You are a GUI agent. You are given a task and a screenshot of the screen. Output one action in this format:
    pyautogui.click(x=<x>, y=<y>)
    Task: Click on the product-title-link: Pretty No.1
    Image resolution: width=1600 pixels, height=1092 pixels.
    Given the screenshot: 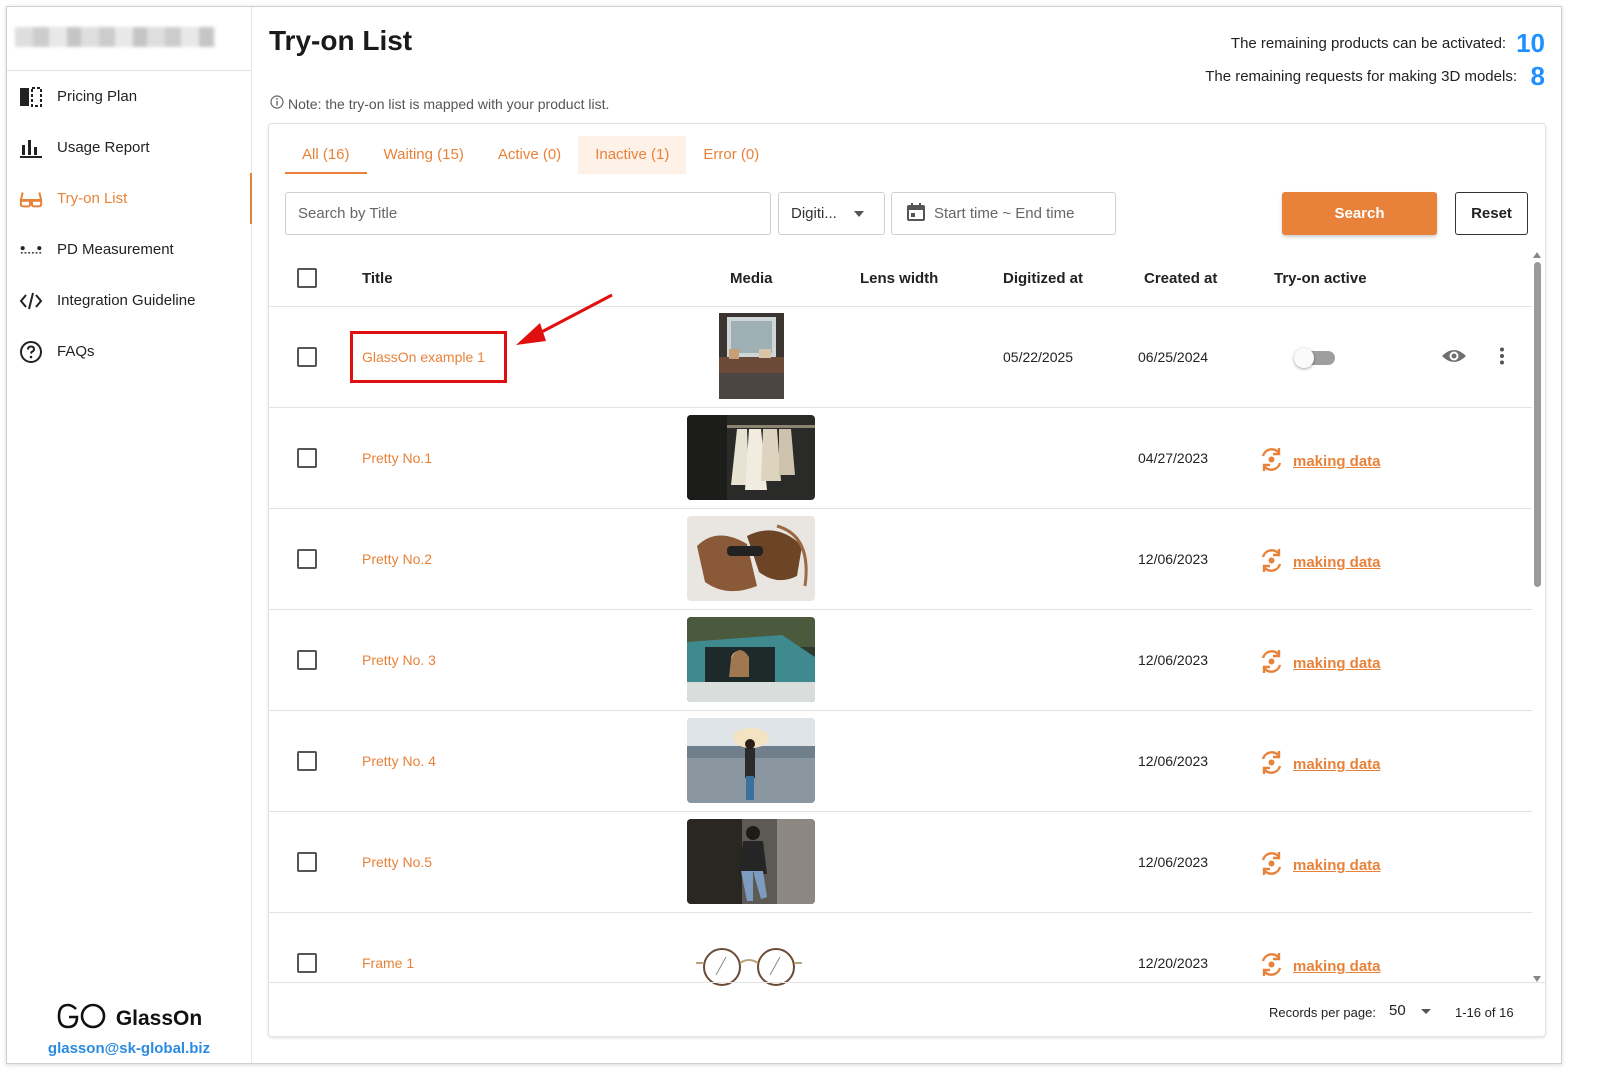 What is the action you would take?
    pyautogui.click(x=397, y=458)
    